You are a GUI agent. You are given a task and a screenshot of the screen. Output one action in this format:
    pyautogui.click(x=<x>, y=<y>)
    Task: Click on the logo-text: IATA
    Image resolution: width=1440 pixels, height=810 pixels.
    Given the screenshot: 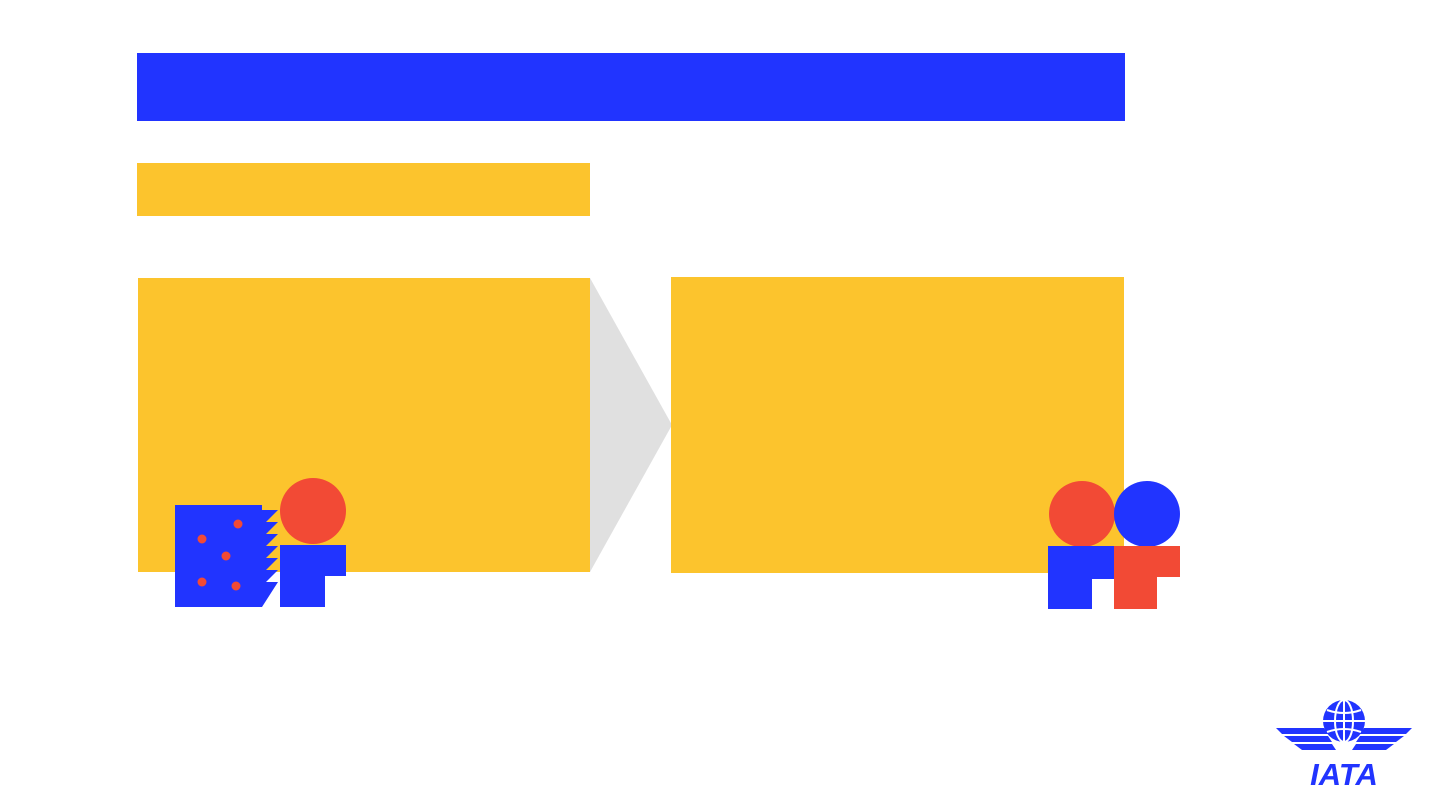 What is the action you would take?
    pyautogui.click(x=1344, y=773)
    